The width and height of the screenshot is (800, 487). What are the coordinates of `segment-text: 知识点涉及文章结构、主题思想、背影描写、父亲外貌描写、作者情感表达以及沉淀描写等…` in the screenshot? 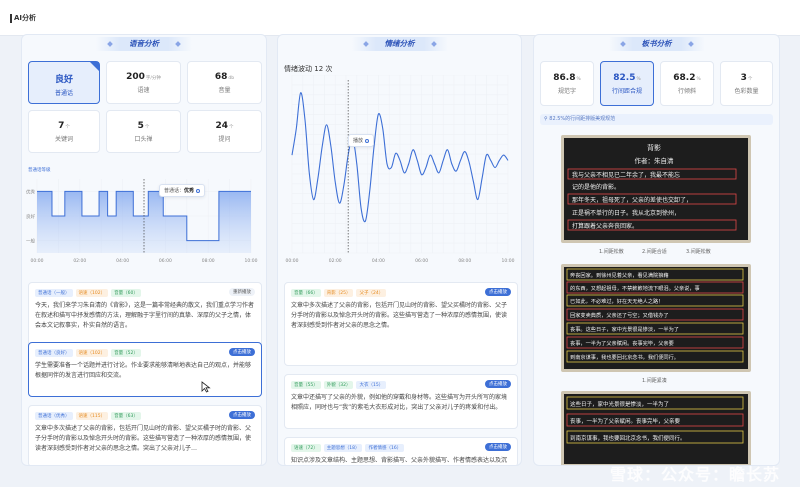 It's located at (399, 460).